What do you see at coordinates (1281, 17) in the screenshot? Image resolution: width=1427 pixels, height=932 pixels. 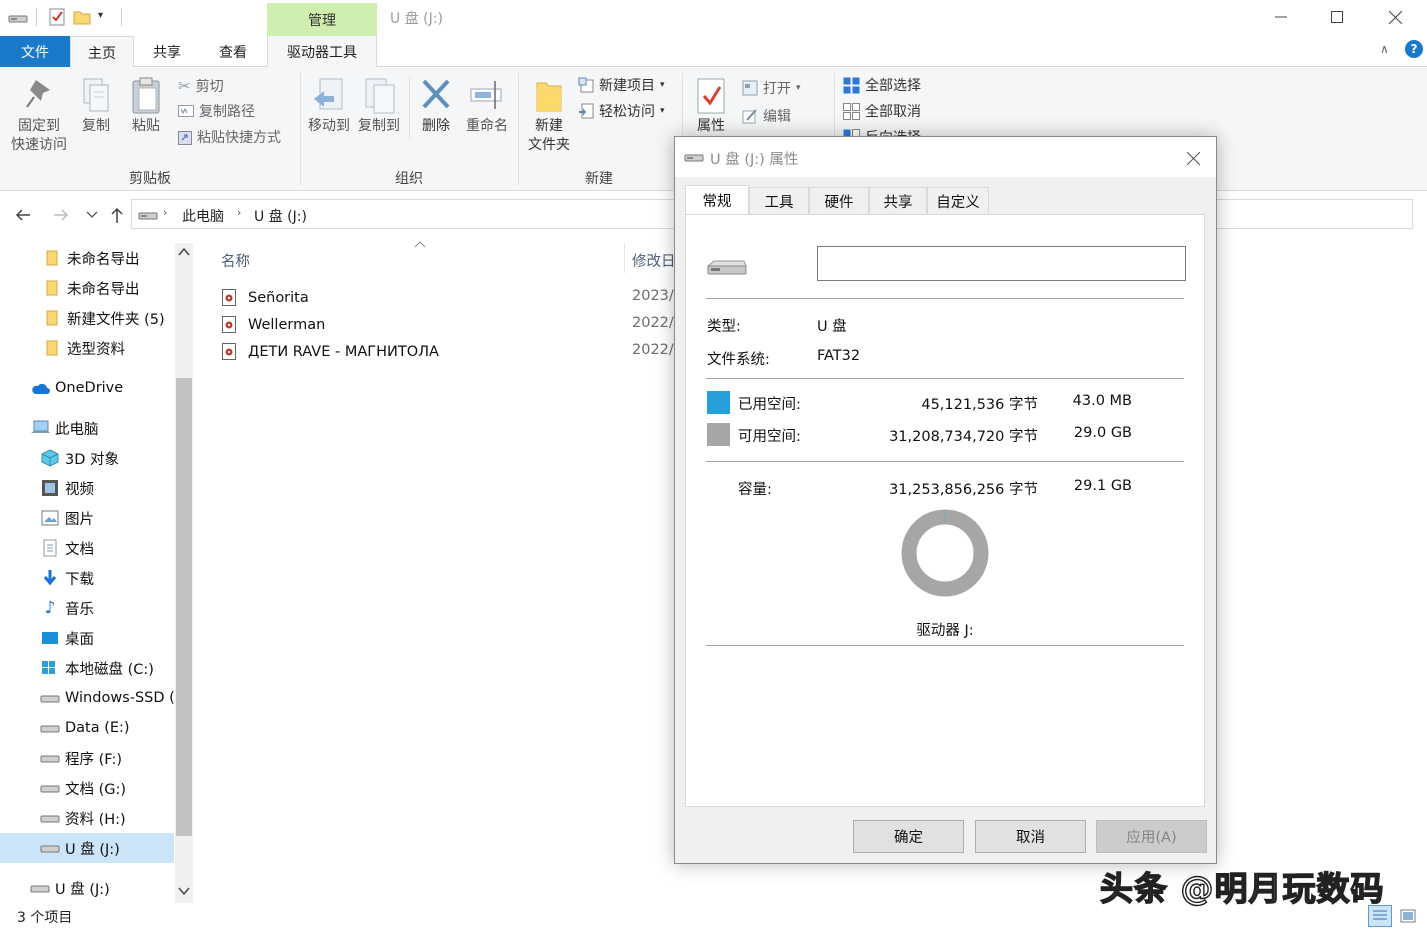 I see `minimize-button` at bounding box center [1281, 17].